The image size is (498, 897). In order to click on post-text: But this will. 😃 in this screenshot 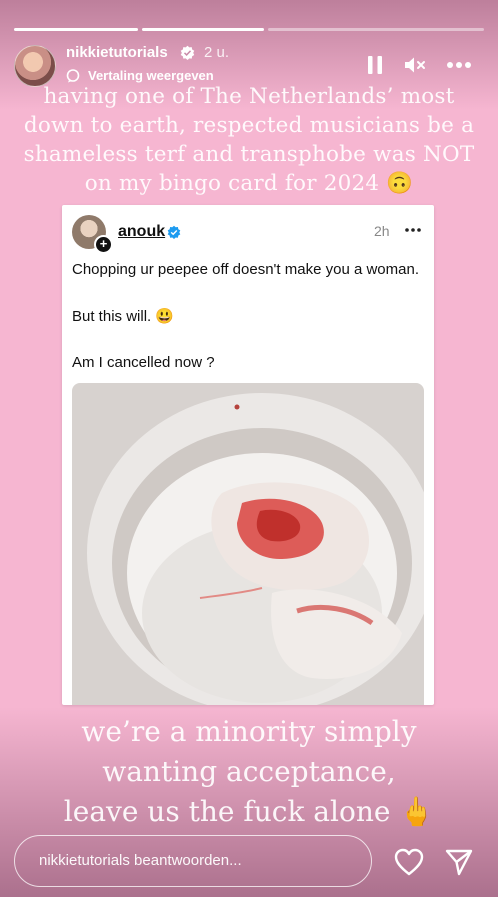, I will do `click(123, 316)`.